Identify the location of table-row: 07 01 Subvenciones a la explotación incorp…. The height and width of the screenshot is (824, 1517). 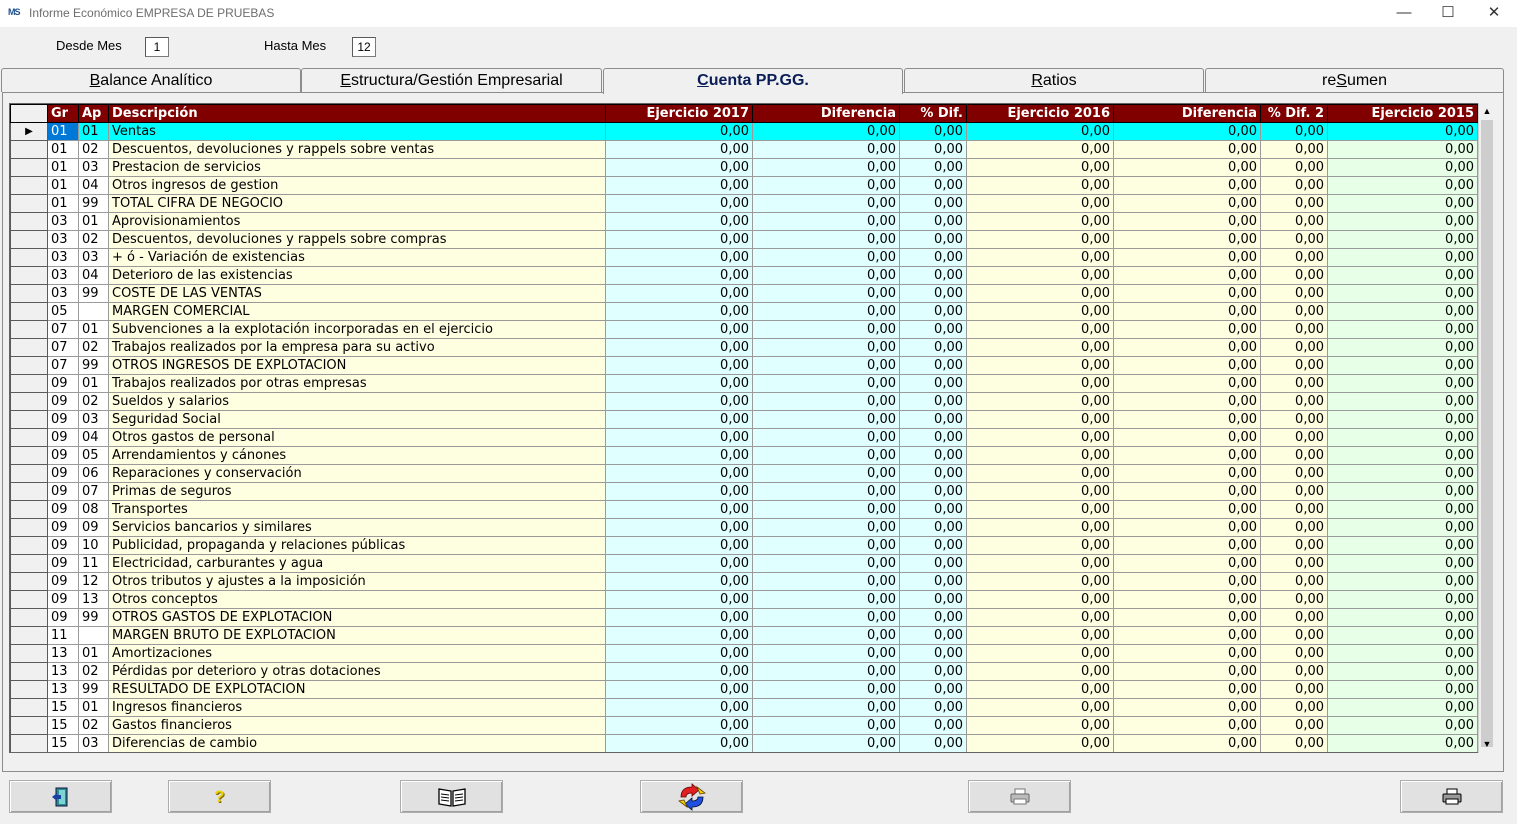
(744, 329).